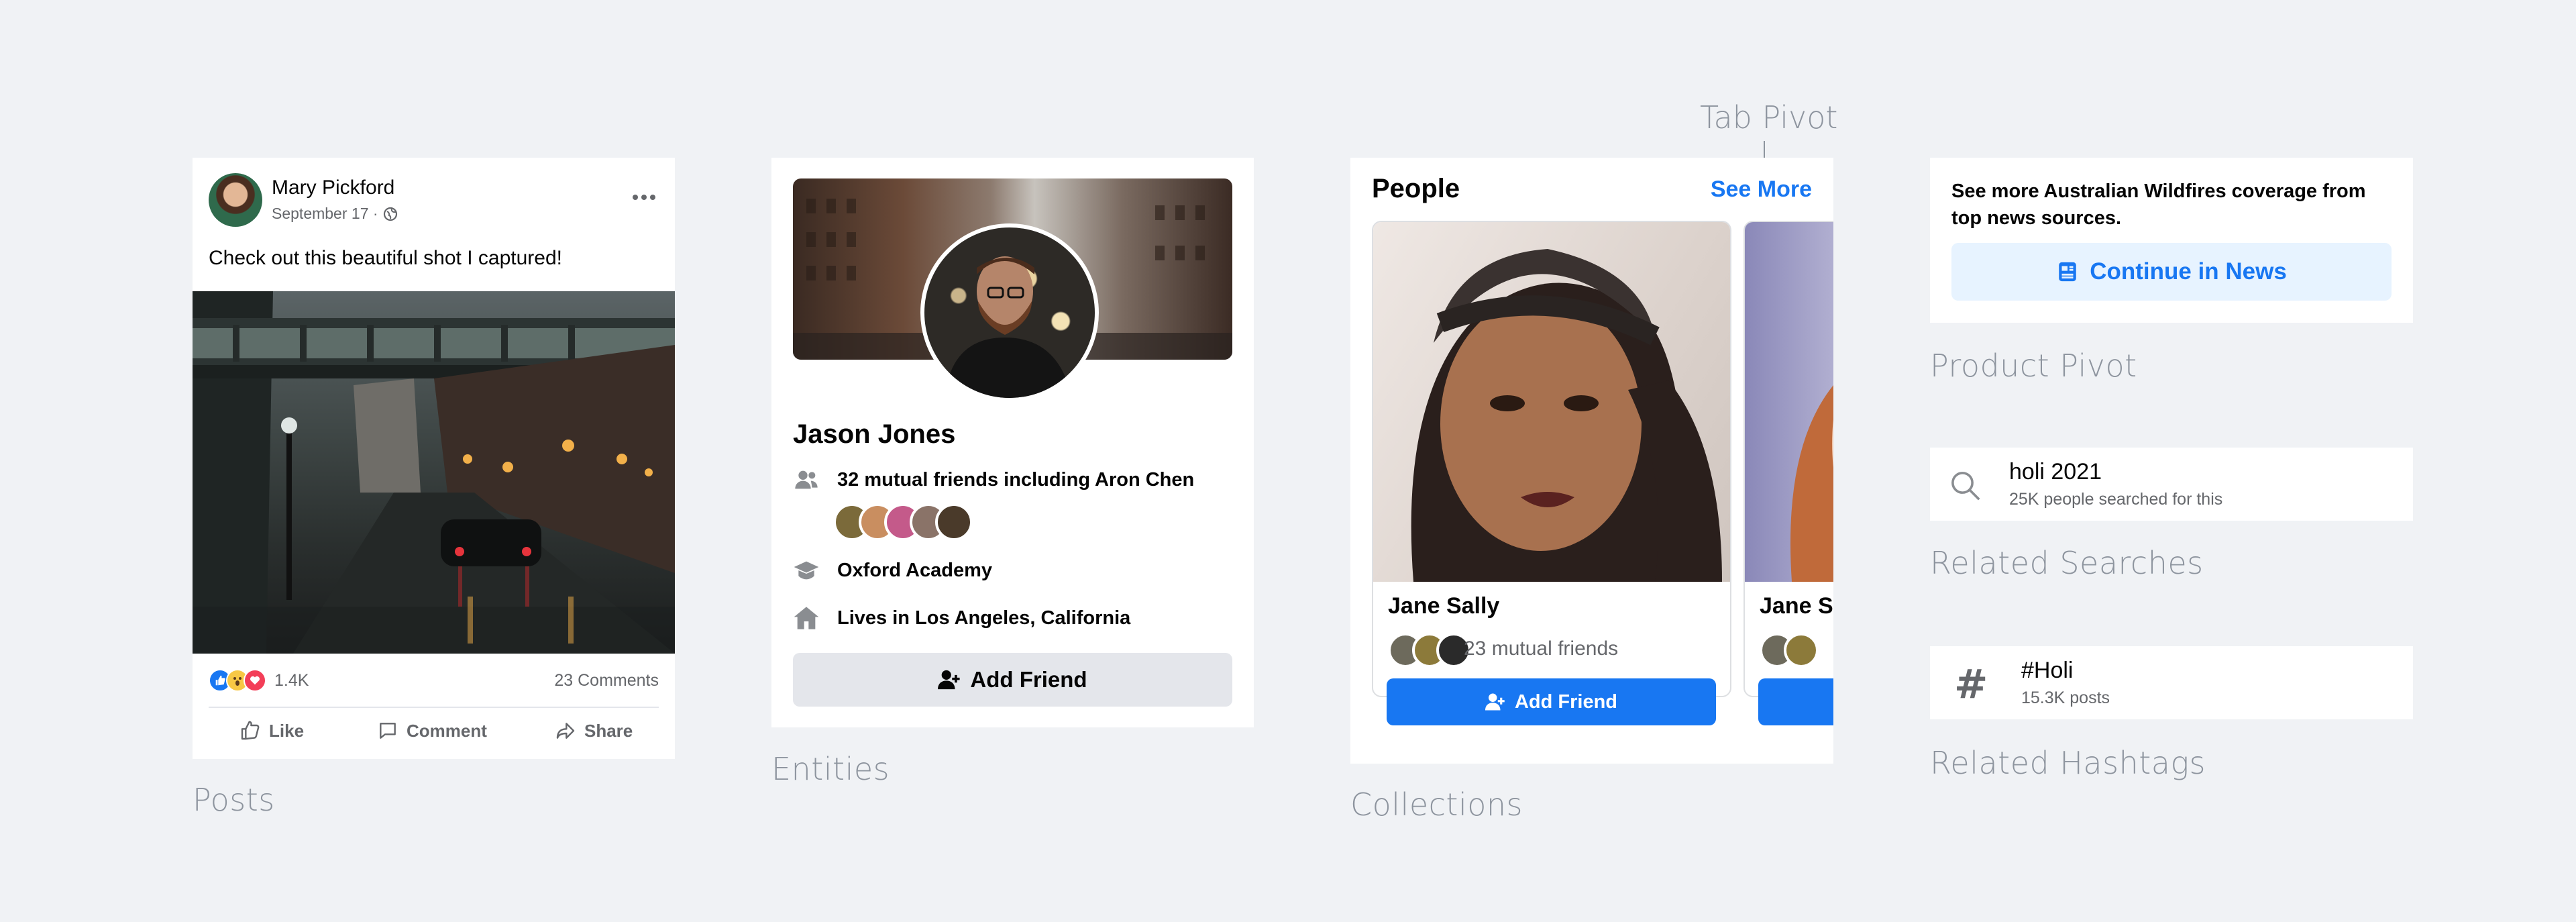  I want to click on home-icon, so click(806, 618).